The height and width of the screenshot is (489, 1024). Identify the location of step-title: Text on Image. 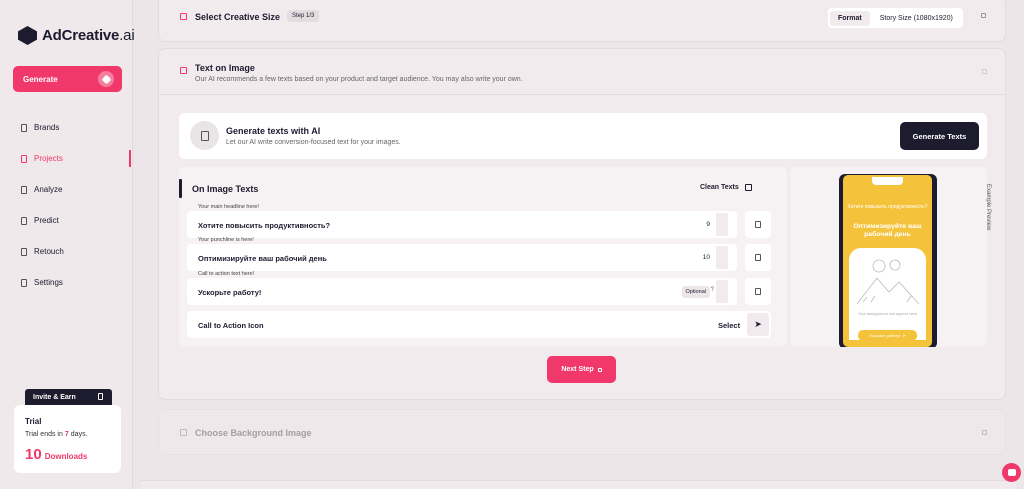
(225, 68).